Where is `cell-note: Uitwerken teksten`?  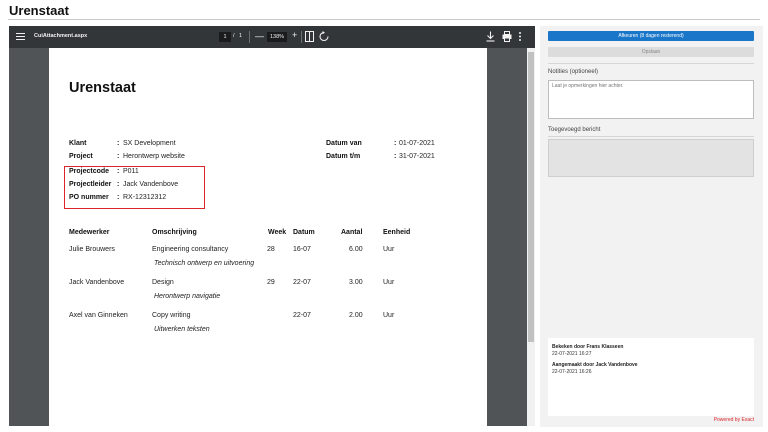
cell-note: Uitwerken teksten is located at coordinates (182, 329).